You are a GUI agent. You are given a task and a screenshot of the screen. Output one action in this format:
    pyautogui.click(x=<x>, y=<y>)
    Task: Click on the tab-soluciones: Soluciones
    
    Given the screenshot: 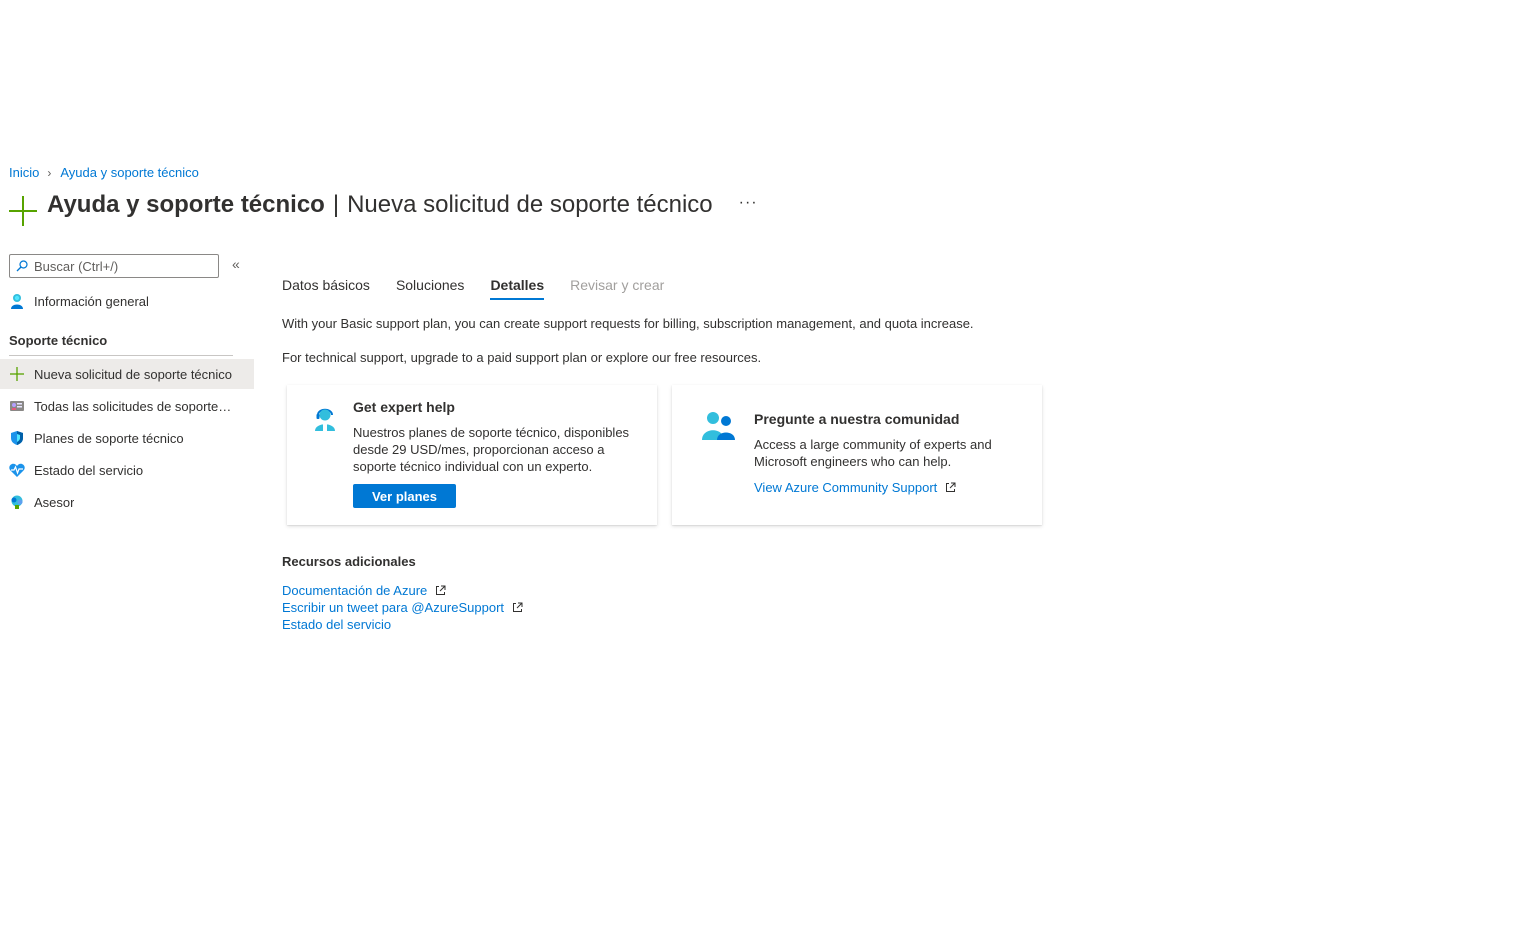 What is the action you would take?
    pyautogui.click(x=430, y=288)
    